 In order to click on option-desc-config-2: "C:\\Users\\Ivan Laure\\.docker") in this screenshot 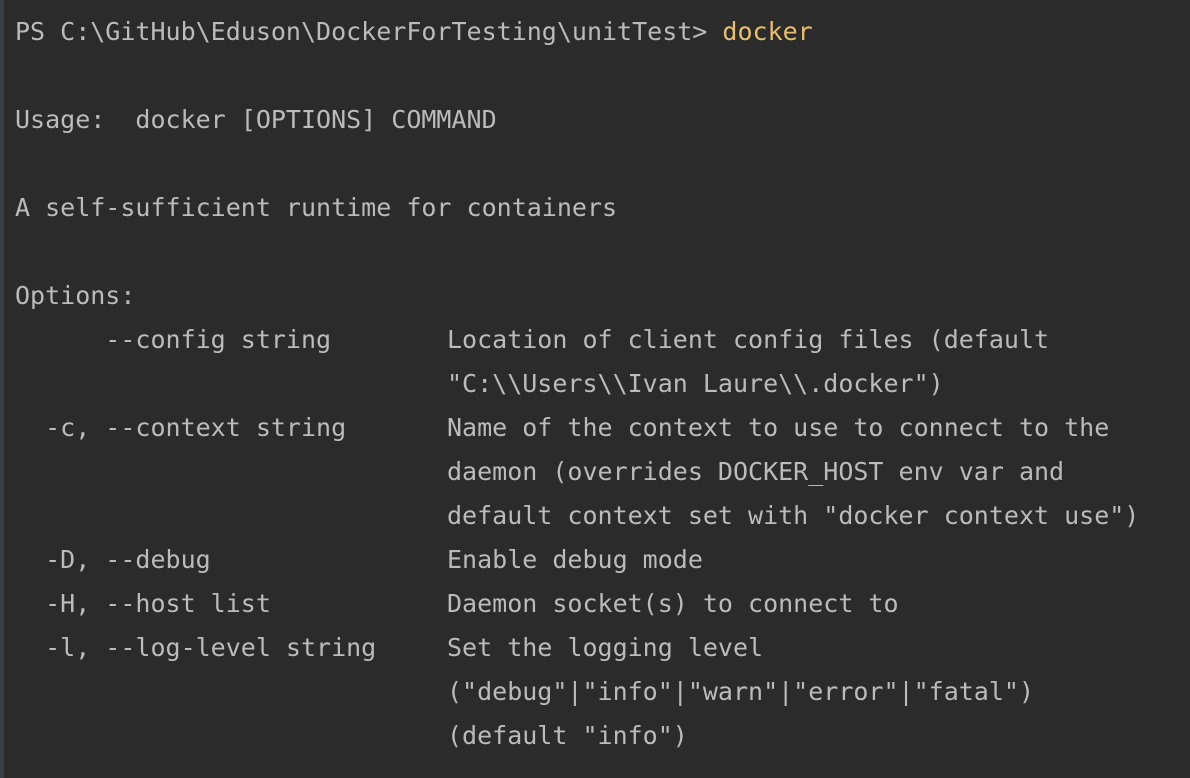, I will do `click(695, 383)`.